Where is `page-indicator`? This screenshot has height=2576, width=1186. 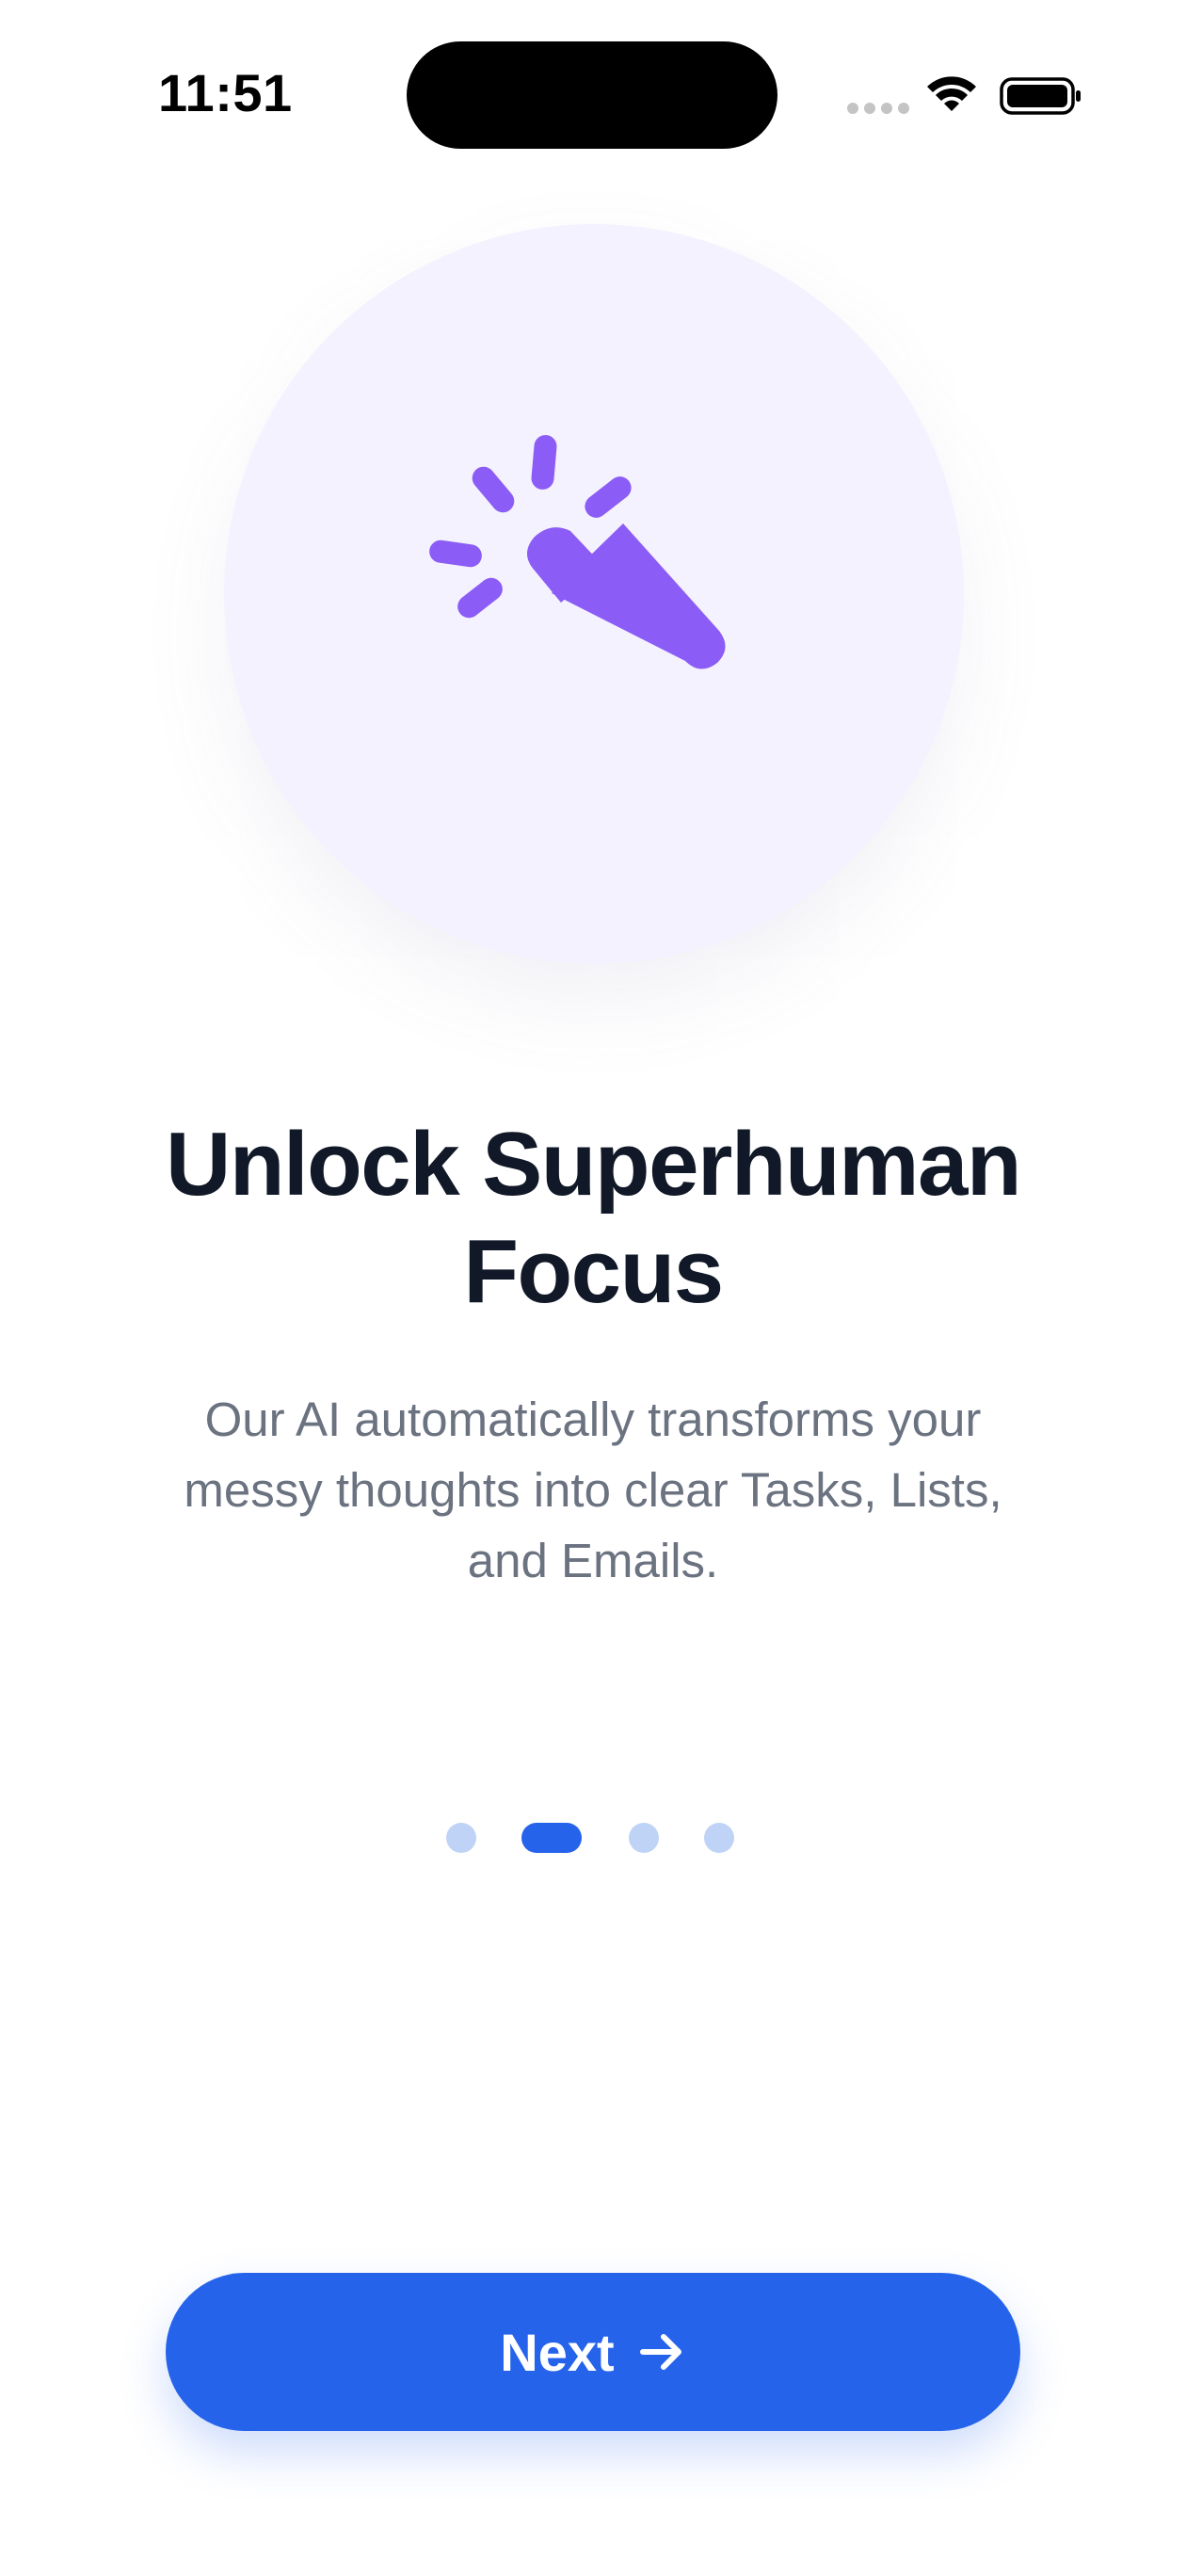
page-indicator is located at coordinates (593, 1838).